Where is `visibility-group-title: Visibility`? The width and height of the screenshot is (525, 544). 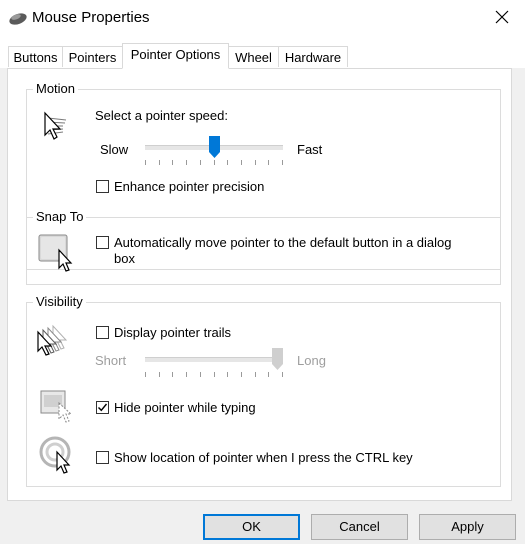
visibility-group-title: Visibility is located at coordinates (59, 302).